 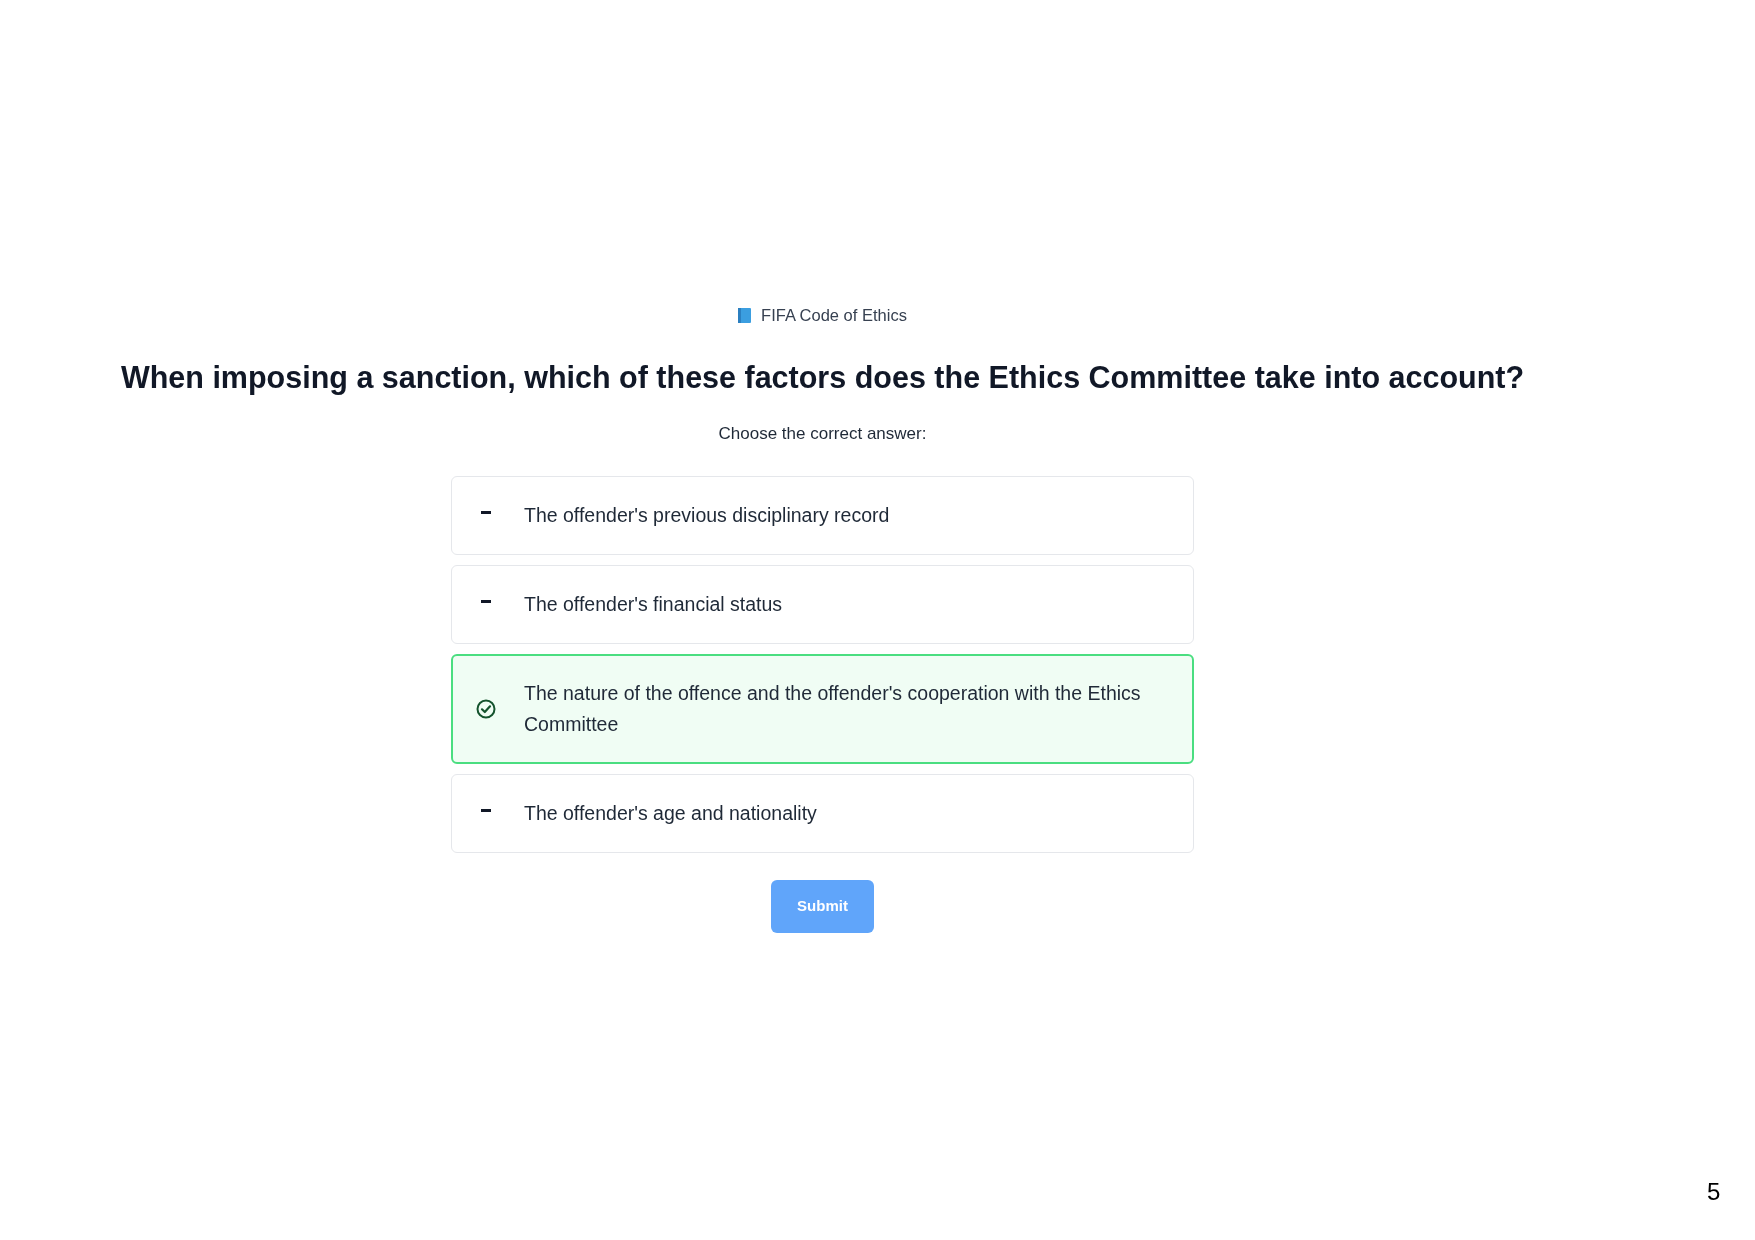 What do you see at coordinates (822, 813) in the screenshot?
I see `answer-option: The offender's age and nationality` at bounding box center [822, 813].